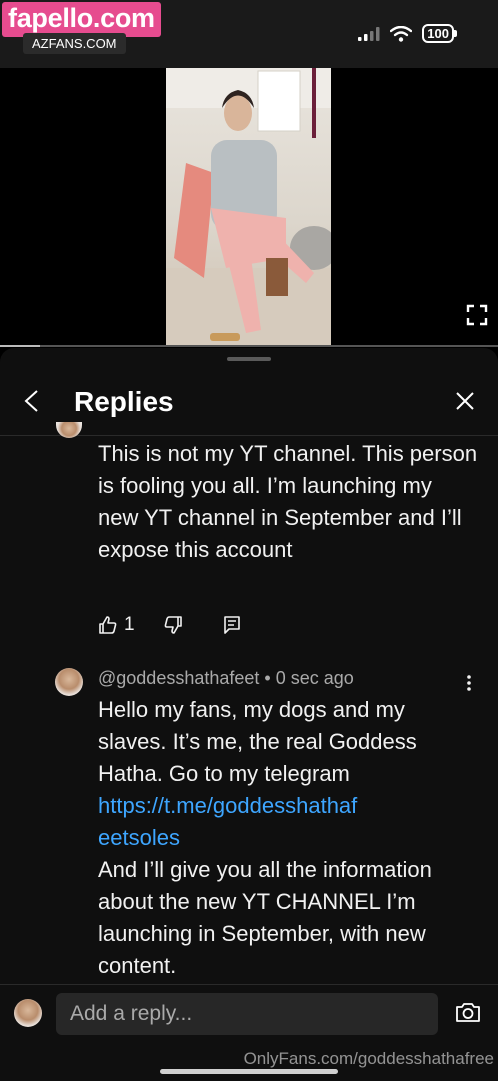  I want to click on watermark-sub-logo: AZFANS.COM, so click(74, 43).